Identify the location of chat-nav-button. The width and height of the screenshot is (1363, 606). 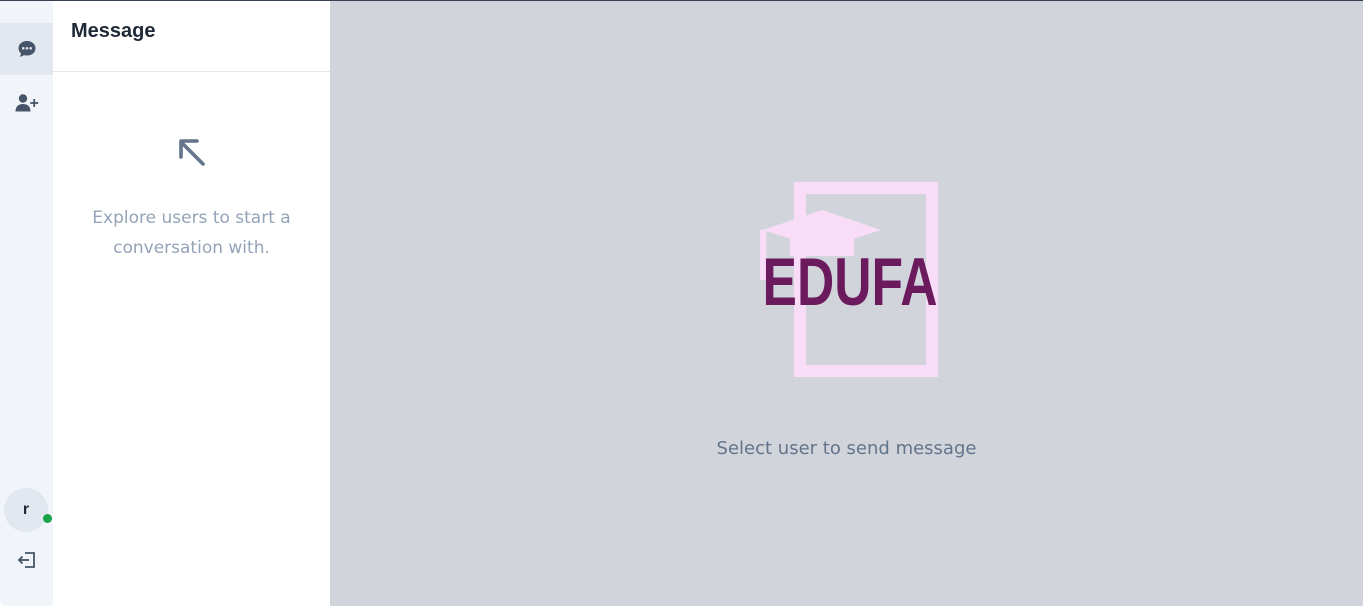
(26, 49).